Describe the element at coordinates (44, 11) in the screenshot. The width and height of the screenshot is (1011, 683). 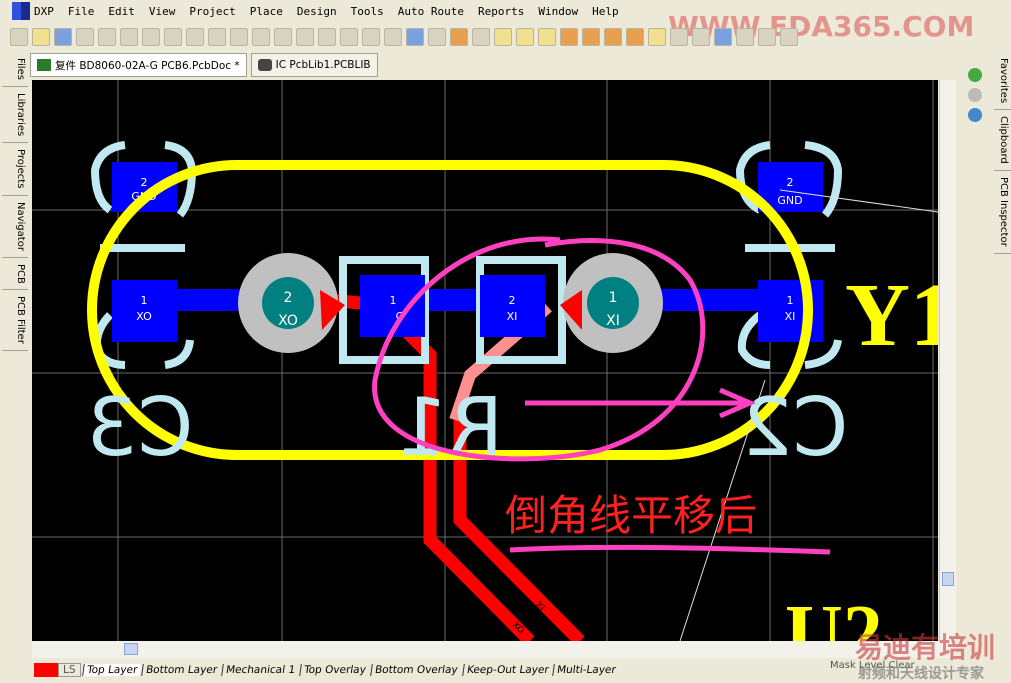
I see `menu-dxp: DXP` at that location.